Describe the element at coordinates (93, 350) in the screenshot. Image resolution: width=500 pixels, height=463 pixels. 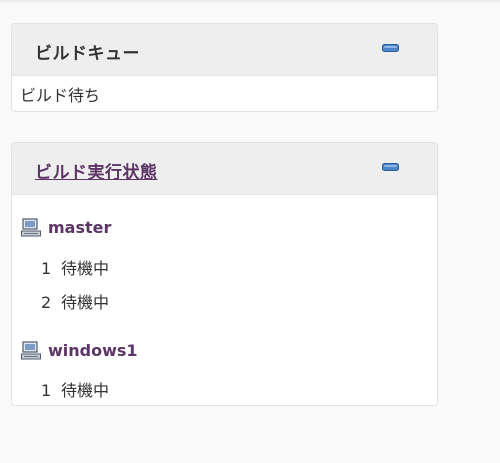
I see `computer-name-link: windows1` at that location.